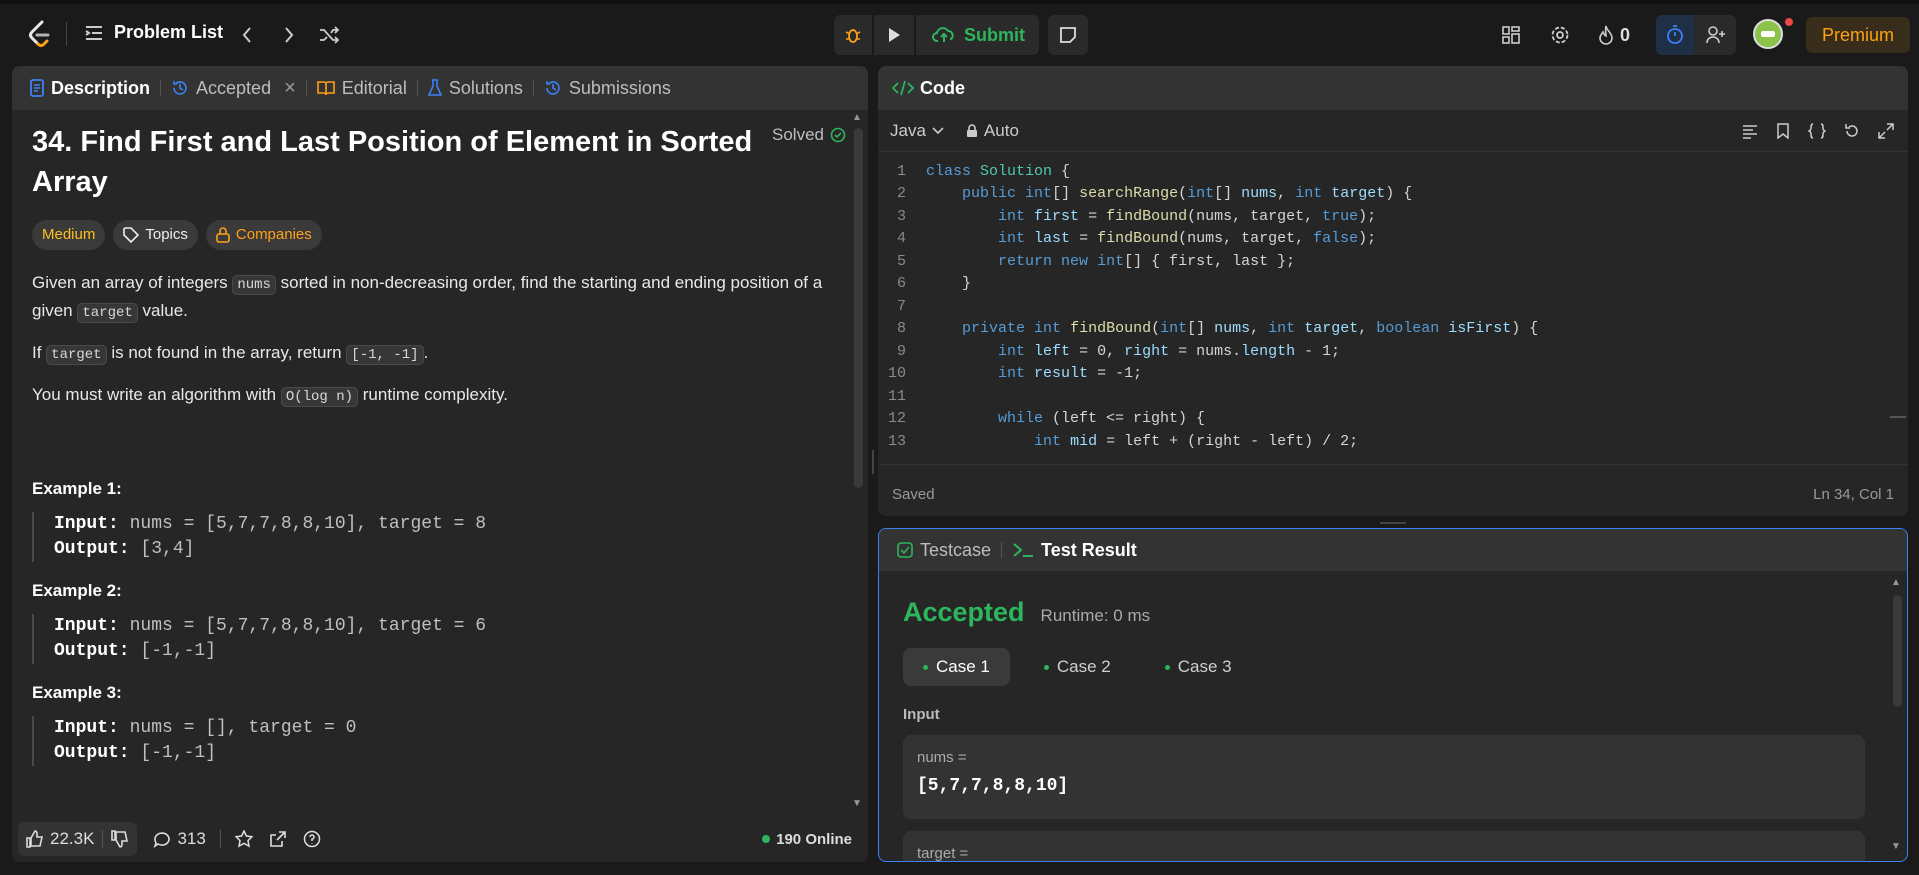 Image resolution: width=1919 pixels, height=875 pixels. I want to click on editor-actions, so click(1818, 130).